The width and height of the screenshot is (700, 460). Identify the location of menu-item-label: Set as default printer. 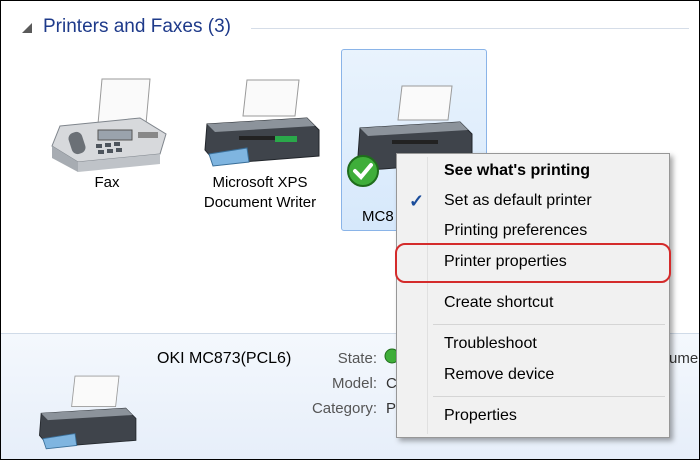
(518, 200).